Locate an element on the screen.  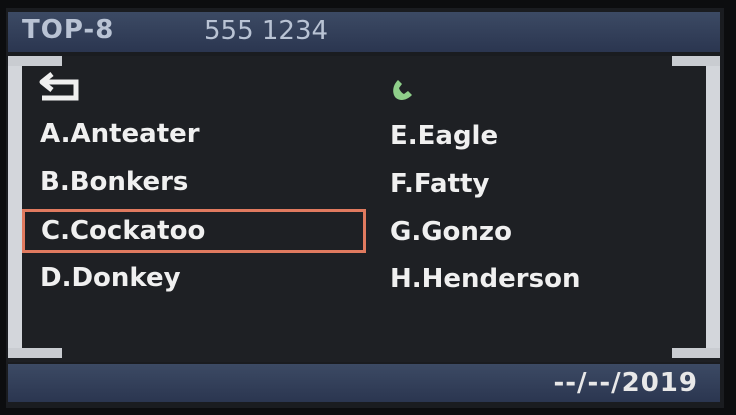
contact-label: D.Donkey is located at coordinates (110, 278).